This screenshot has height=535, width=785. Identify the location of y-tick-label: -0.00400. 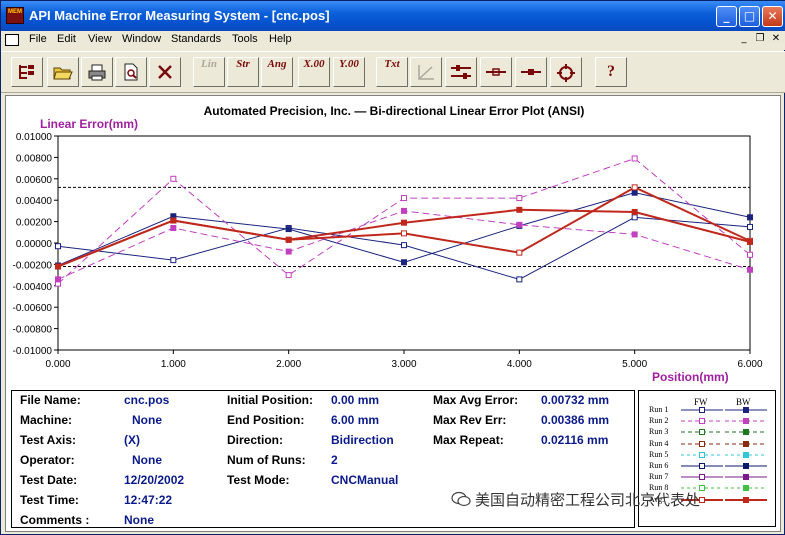
(33, 287).